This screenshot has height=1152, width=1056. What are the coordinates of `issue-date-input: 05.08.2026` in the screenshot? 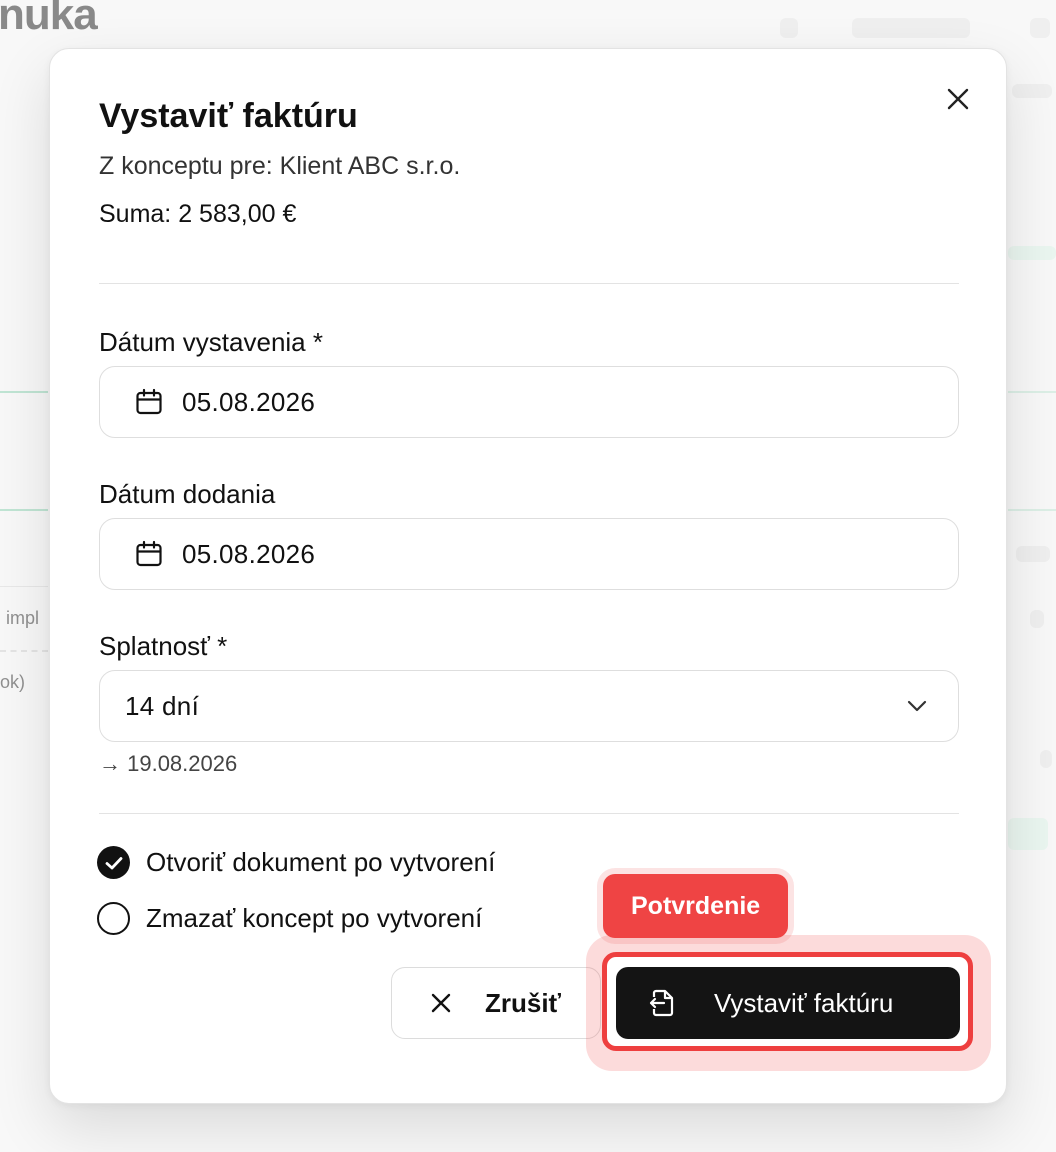 It's located at (529, 402).